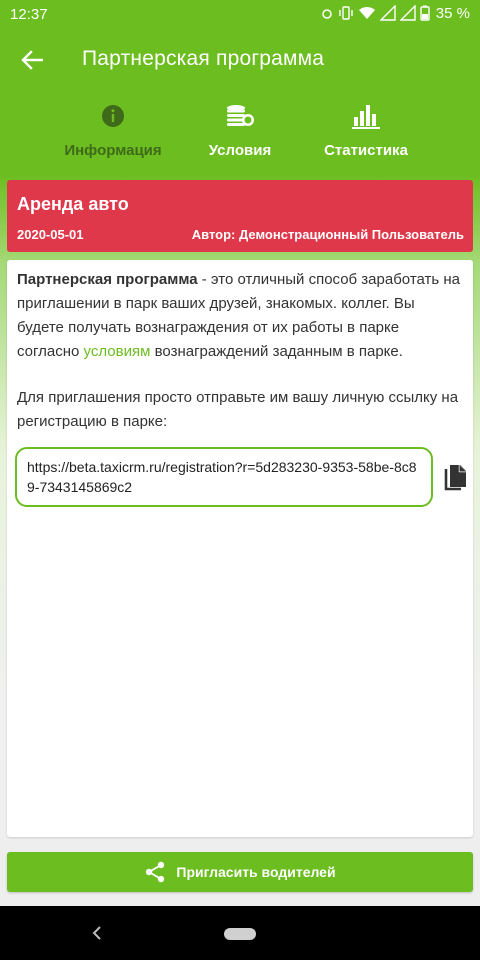  I want to click on info-icon, so click(113, 116).